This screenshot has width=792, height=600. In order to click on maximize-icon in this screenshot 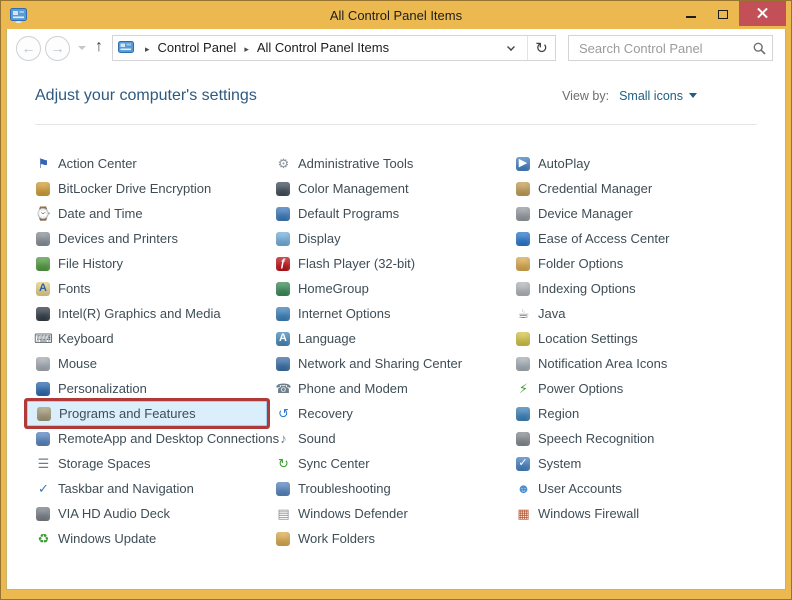, I will do `click(723, 14)`.